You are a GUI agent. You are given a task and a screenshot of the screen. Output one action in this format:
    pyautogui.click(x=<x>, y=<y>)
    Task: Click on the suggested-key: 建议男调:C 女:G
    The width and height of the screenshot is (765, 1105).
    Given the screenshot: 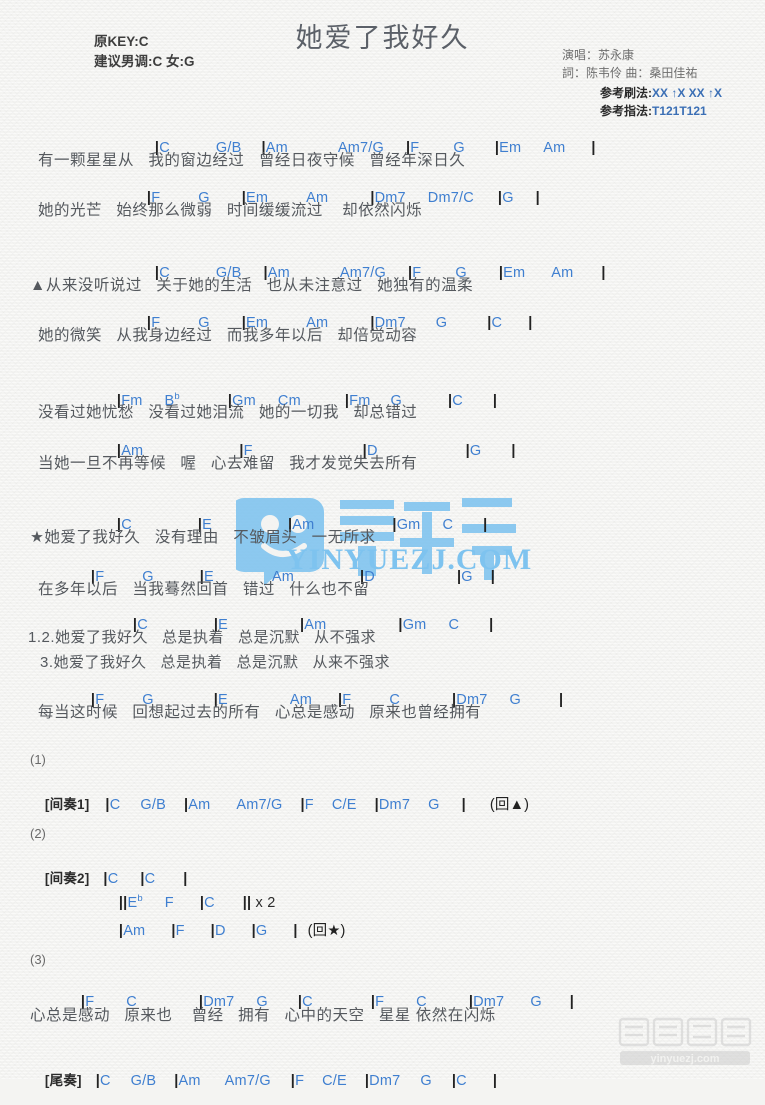 What is the action you would take?
    pyautogui.click(x=144, y=61)
    